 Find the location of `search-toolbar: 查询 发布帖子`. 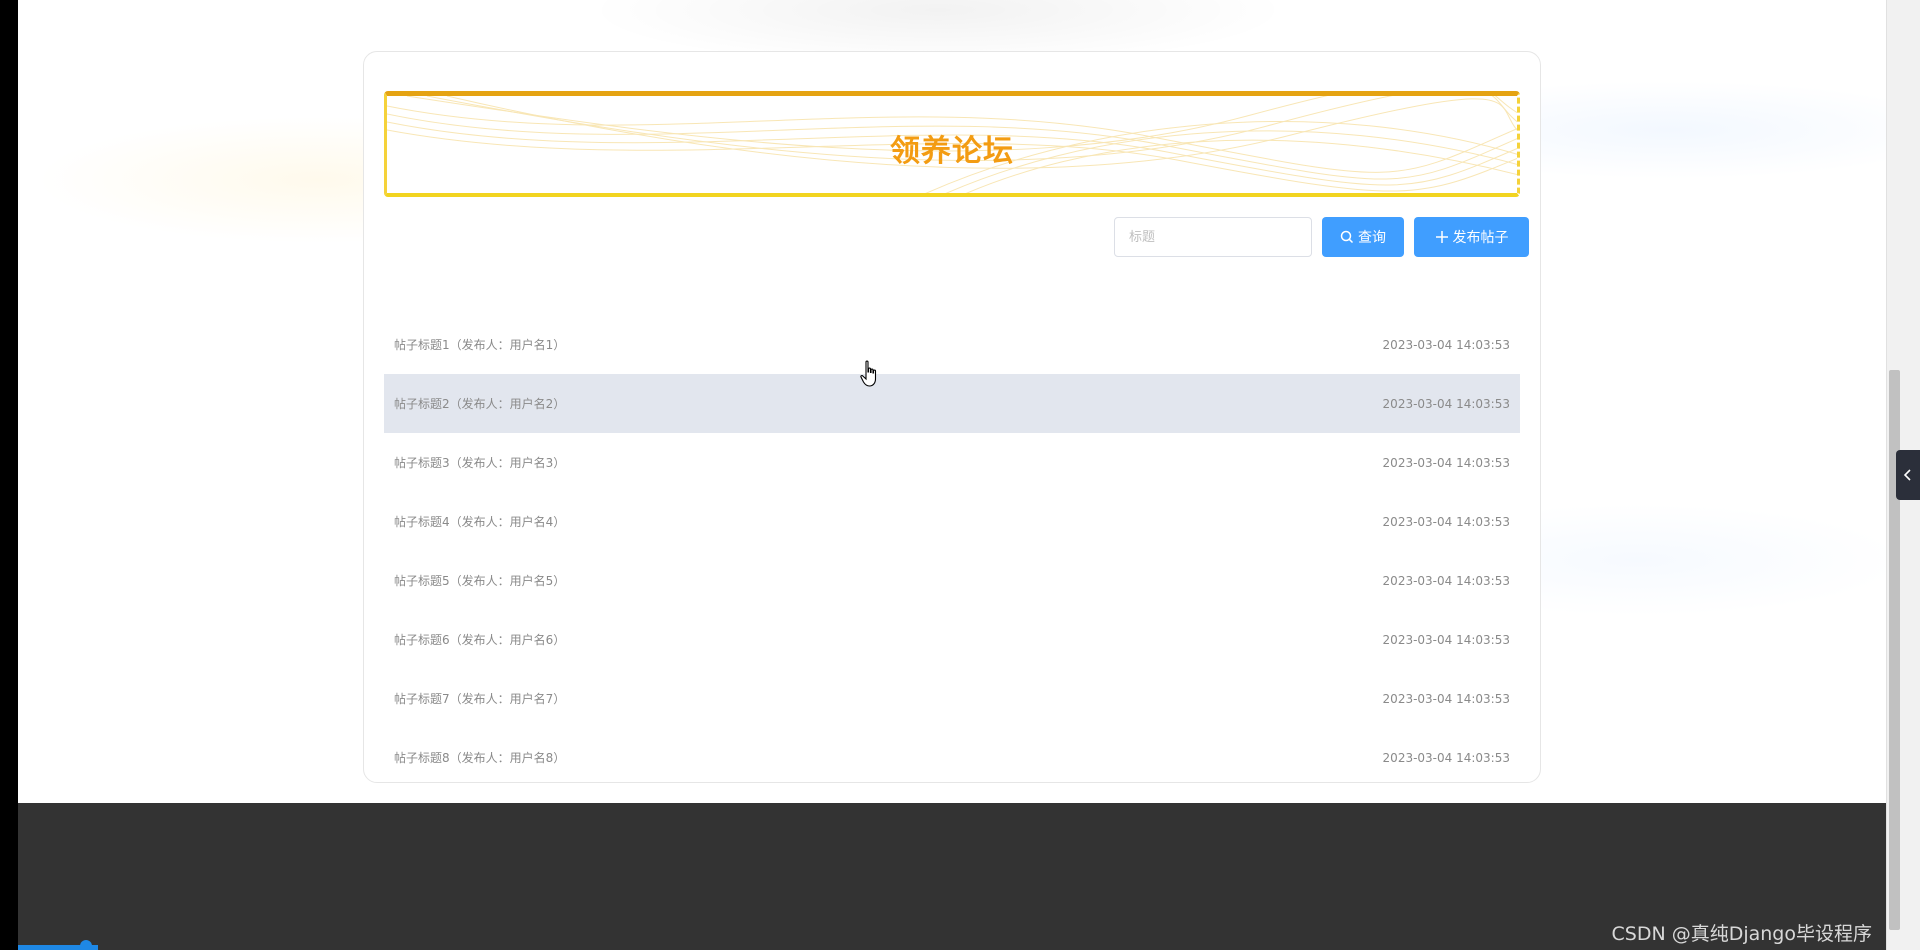

search-toolbar: 查询 发布帖子 is located at coordinates (953, 238).